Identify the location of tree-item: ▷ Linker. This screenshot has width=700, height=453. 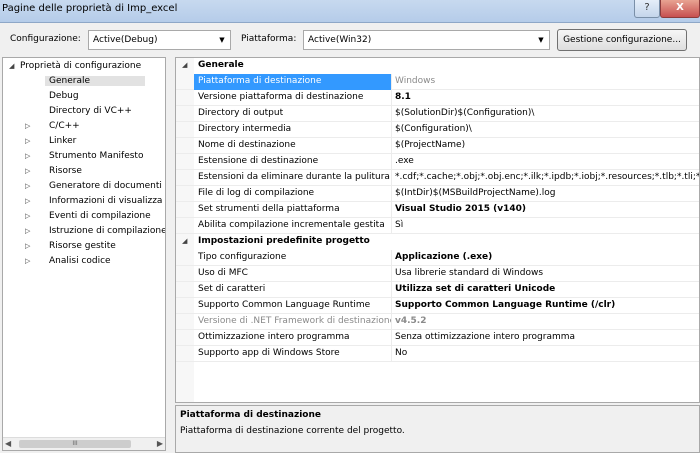
(84, 142).